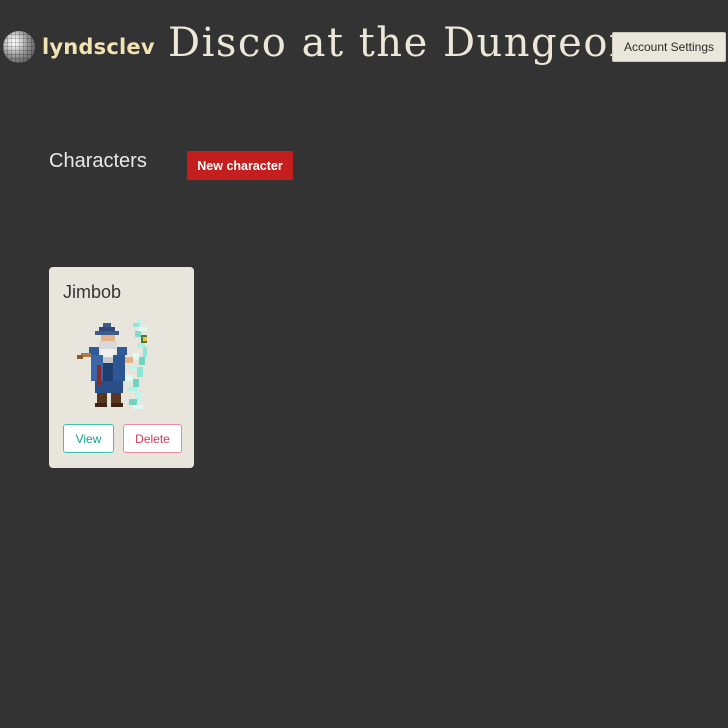 The width and height of the screenshot is (728, 728). What do you see at coordinates (98, 47) in the screenshot?
I see `username: lyndsclev` at bounding box center [98, 47].